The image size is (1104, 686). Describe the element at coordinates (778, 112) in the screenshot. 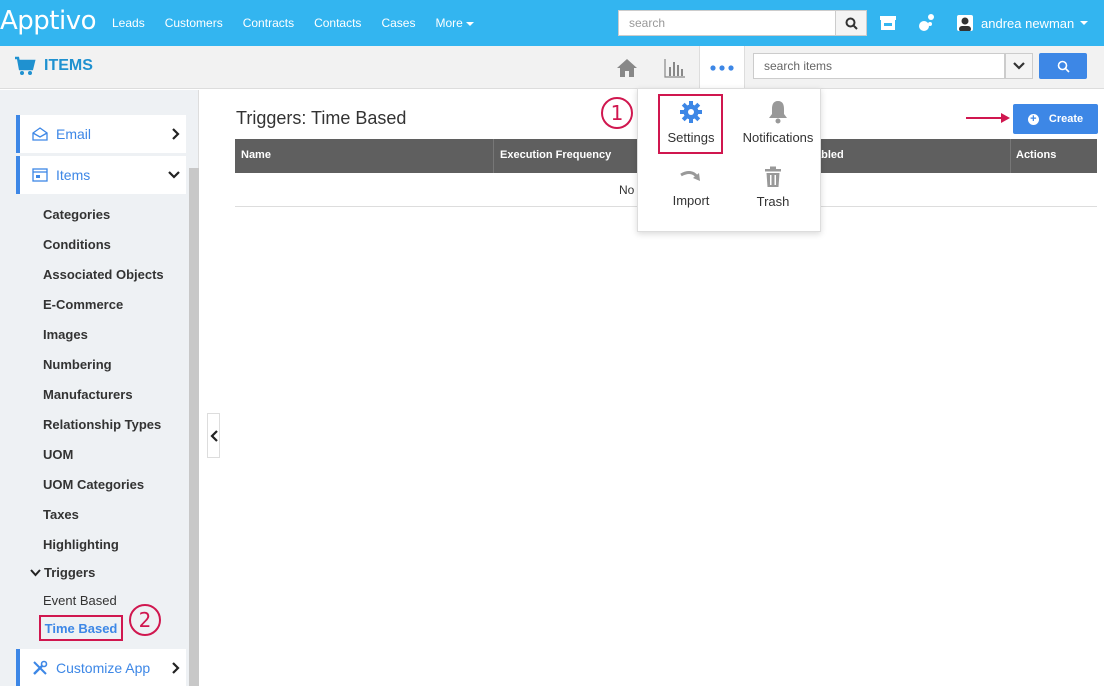

I see `bell-icon` at that location.